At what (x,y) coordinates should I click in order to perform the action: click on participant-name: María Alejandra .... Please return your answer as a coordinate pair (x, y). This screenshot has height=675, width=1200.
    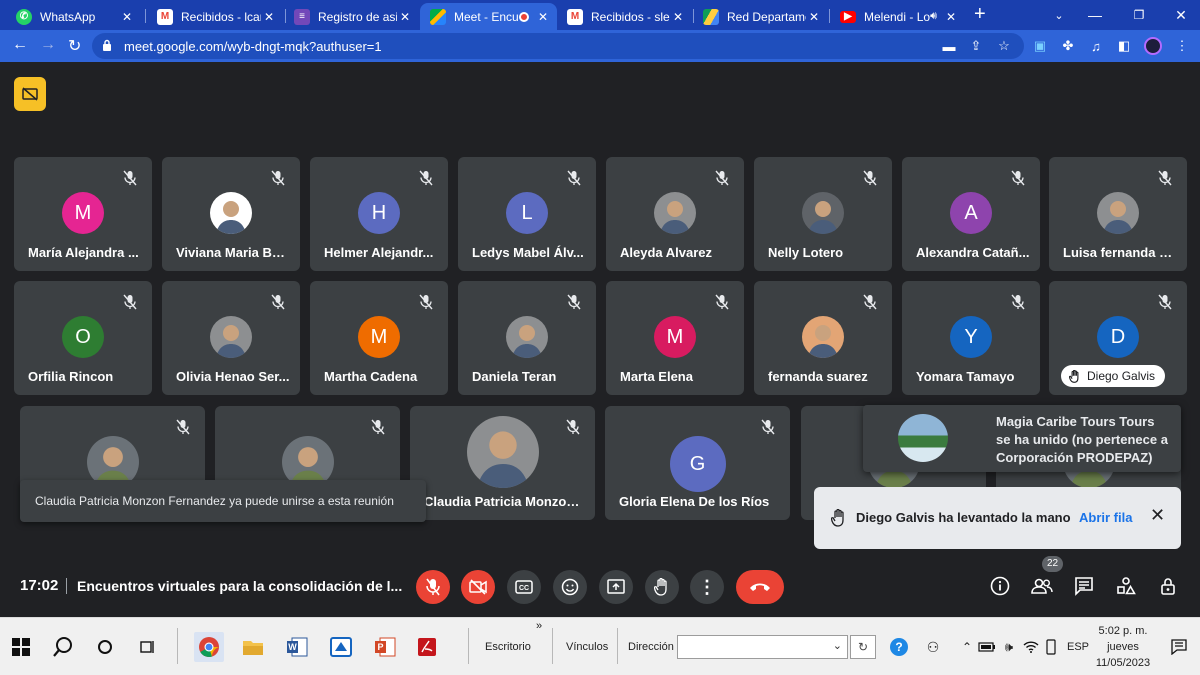
    Looking at the image, I should click on (83, 252).